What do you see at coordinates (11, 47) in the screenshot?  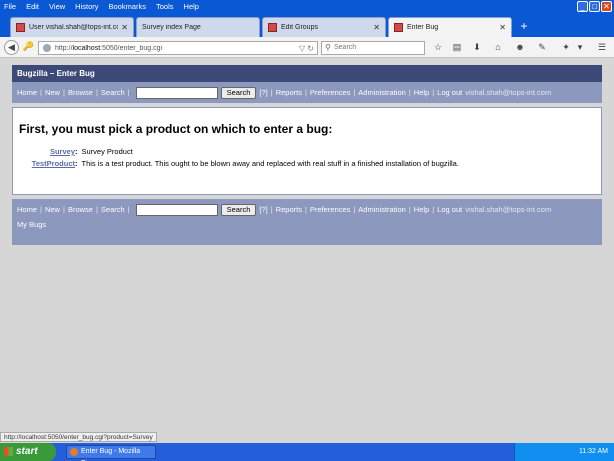 I see `back-button: ◀` at bounding box center [11, 47].